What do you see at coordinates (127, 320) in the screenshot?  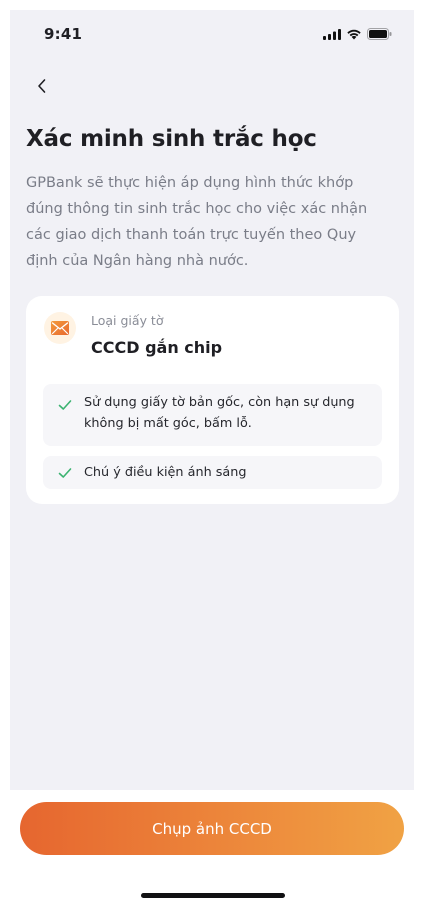 I see `document-type-label: Loại giấy tờ` at bounding box center [127, 320].